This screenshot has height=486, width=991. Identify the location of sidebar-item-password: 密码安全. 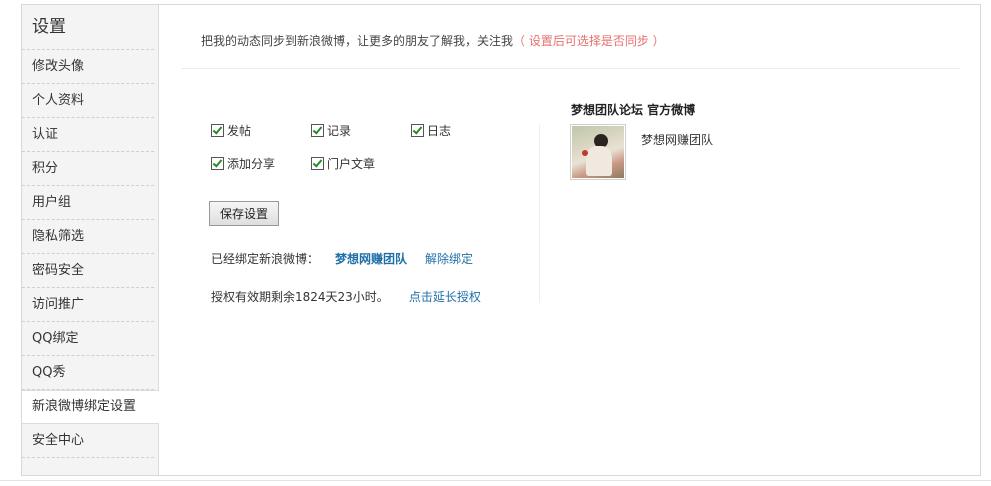
(88, 271).